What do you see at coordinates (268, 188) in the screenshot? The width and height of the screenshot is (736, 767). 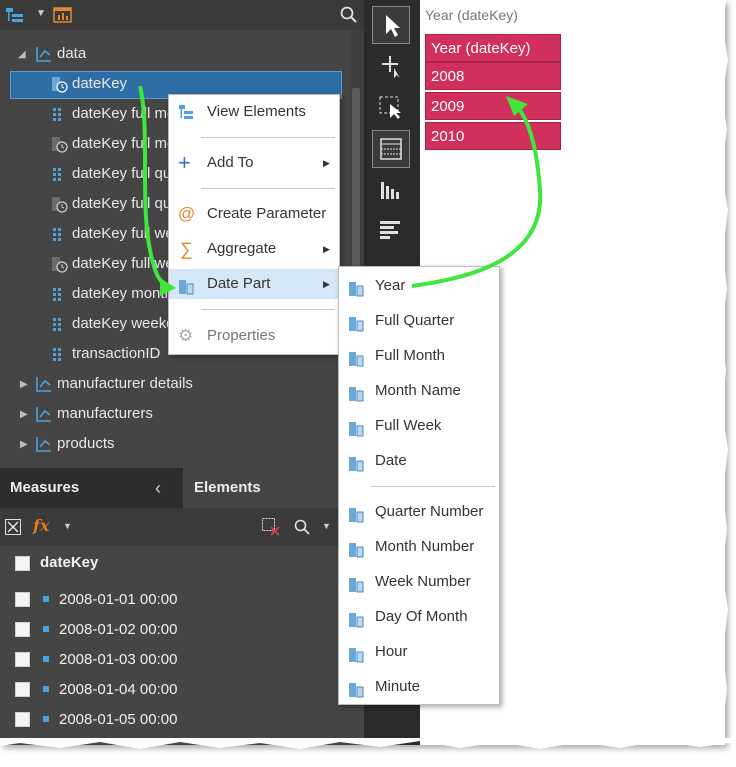 I see `menu-separator` at bounding box center [268, 188].